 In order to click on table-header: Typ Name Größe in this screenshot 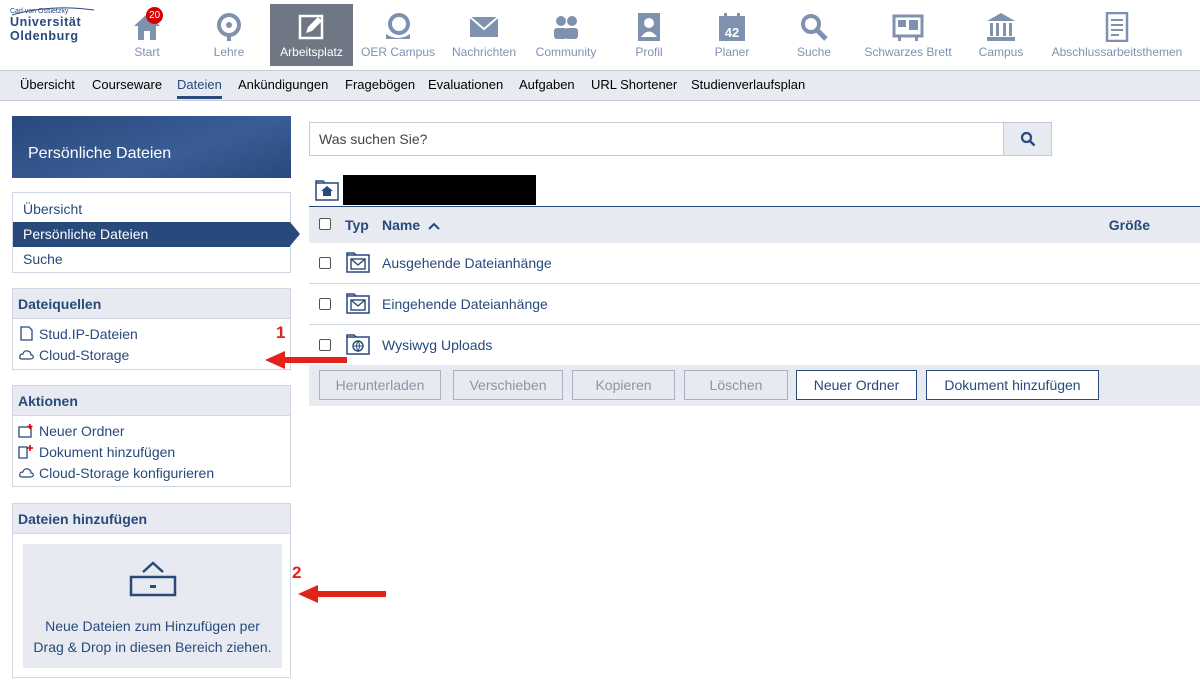, I will do `click(754, 225)`.